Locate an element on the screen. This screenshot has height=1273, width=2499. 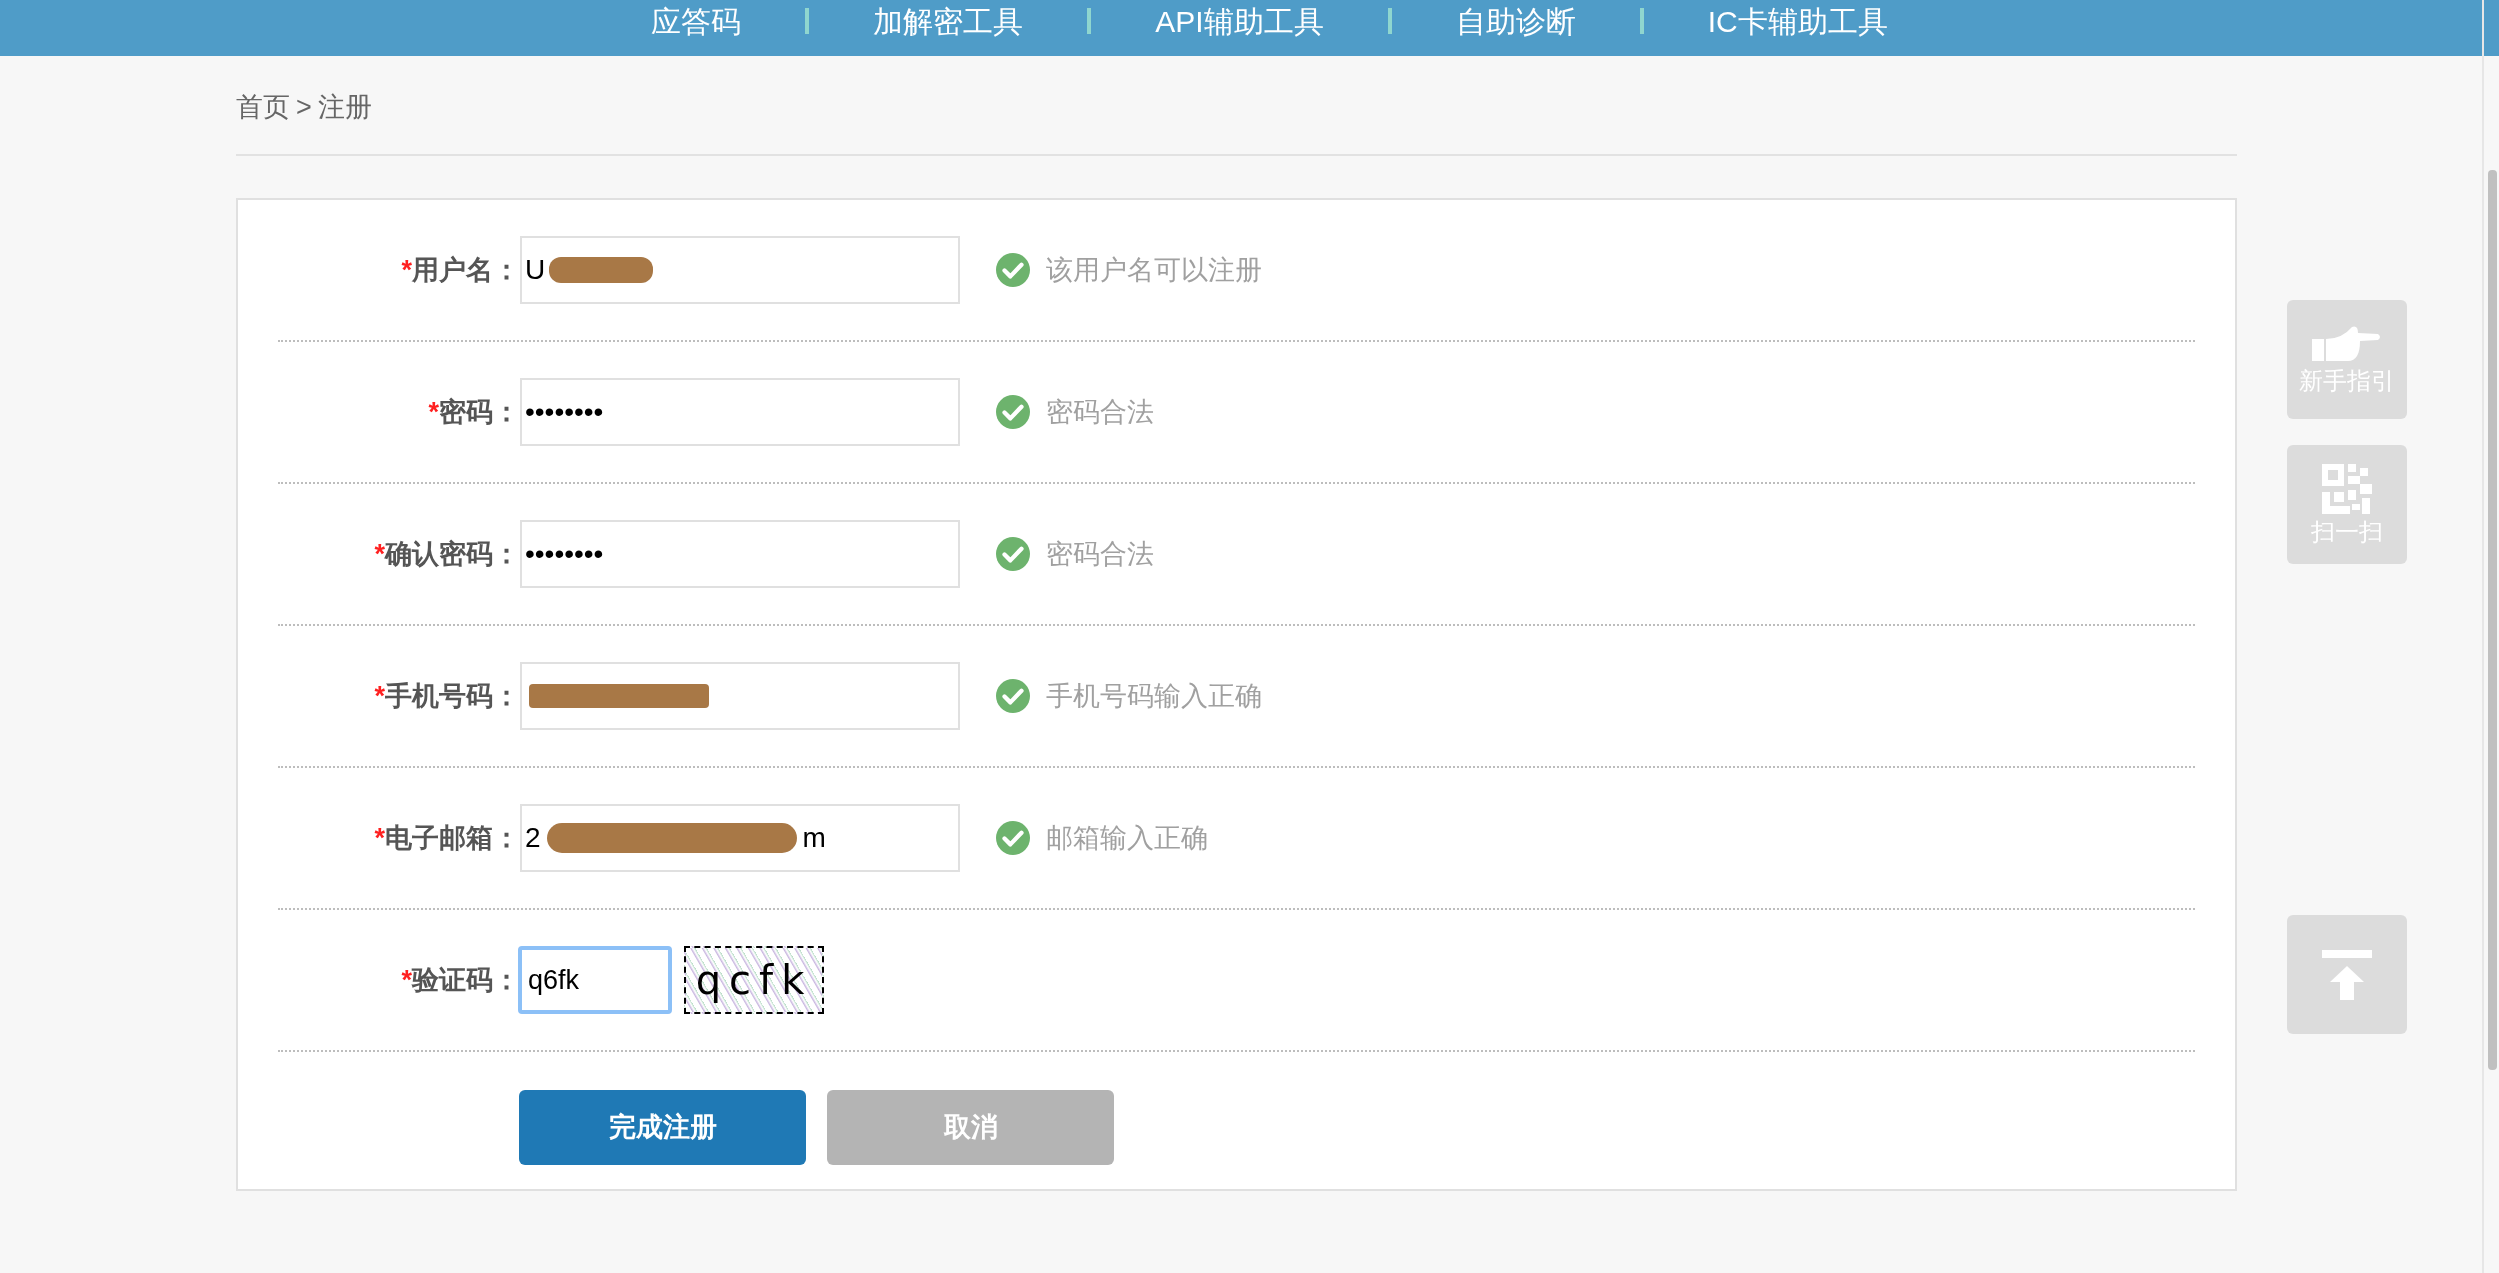
qr-code-icon is located at coordinates (2347, 488).